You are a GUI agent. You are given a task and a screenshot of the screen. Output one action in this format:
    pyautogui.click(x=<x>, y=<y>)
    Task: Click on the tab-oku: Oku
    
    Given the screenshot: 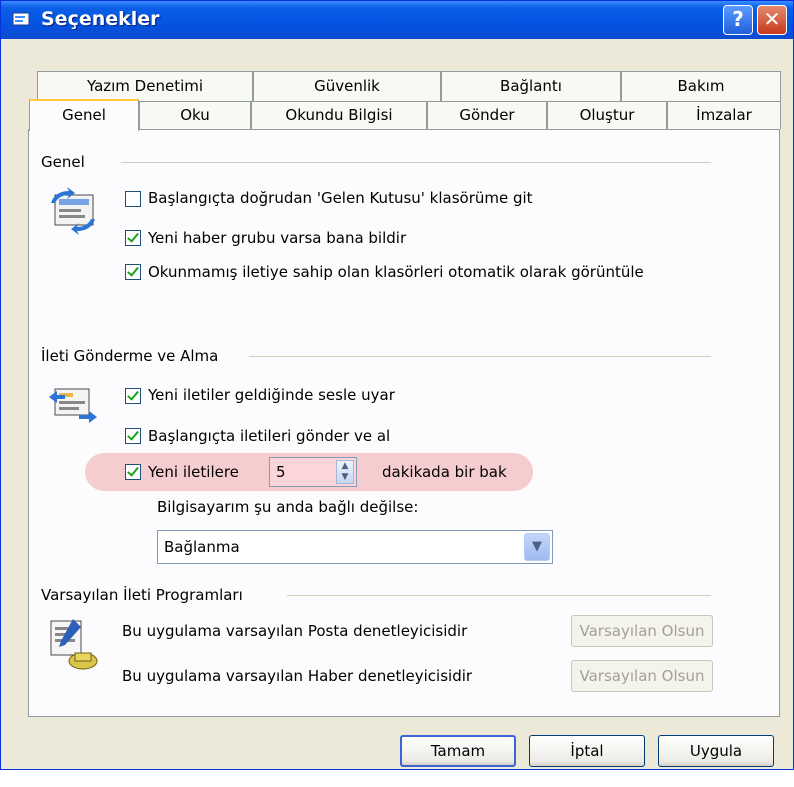 What is the action you would take?
    pyautogui.click(x=195, y=115)
    